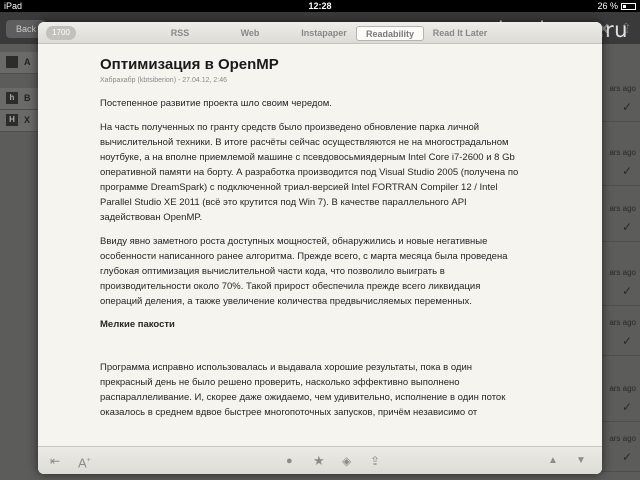 The image size is (640, 480). I want to click on article-meta: Хабрахабр (kbtsiberion) - 27.04.12, 2:46, so click(164, 80).